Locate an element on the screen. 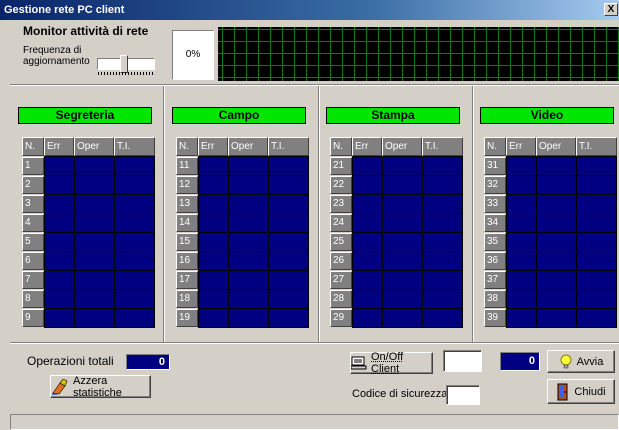 The width and height of the screenshot is (619, 430). monitor-title: Monitor attività di rete is located at coordinates (86, 31).